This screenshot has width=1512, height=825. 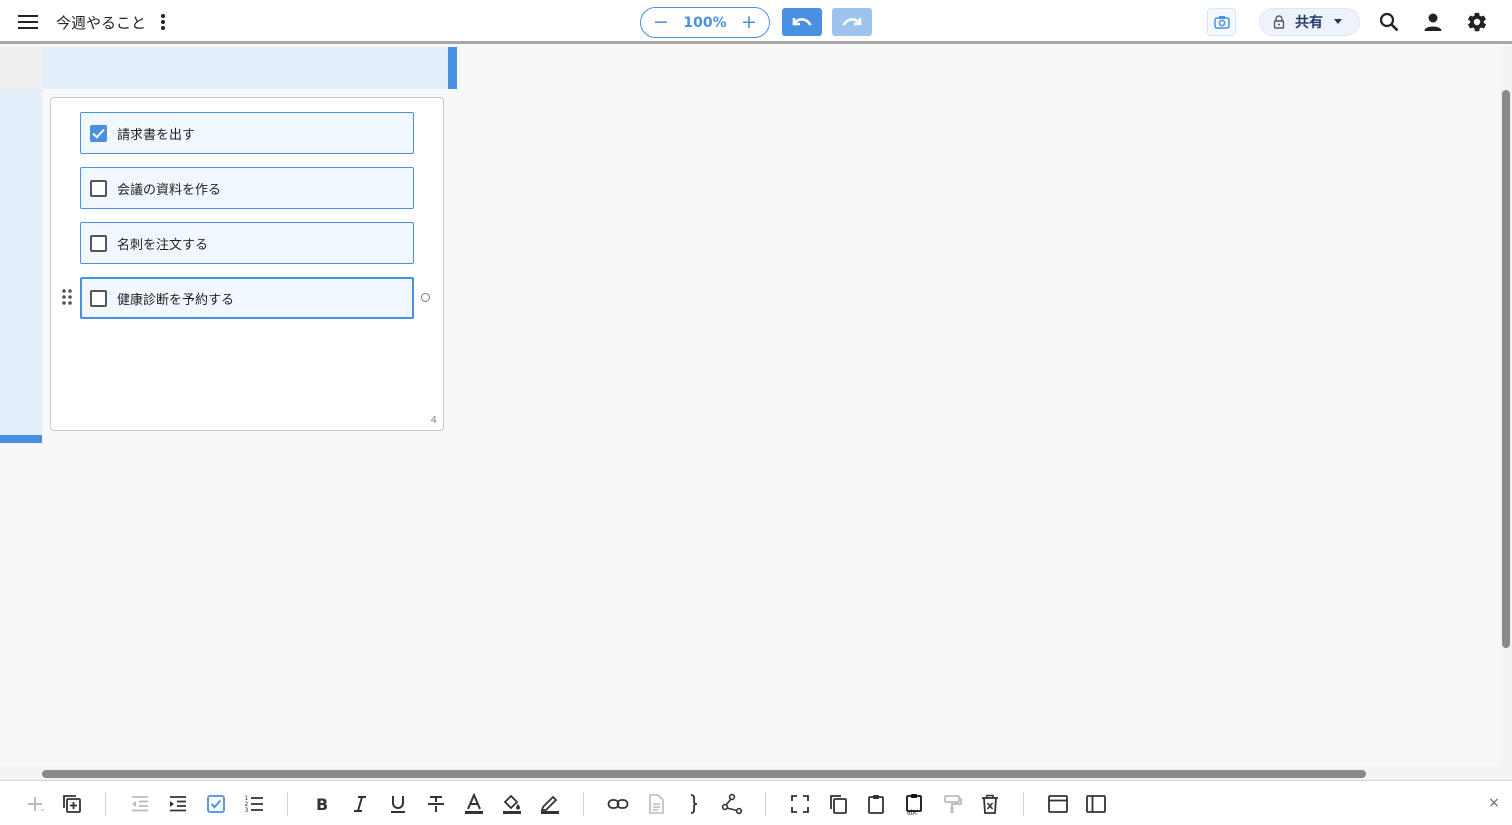 What do you see at coordinates (247, 133) in the screenshot?
I see `task-item: 請求書を出す` at bounding box center [247, 133].